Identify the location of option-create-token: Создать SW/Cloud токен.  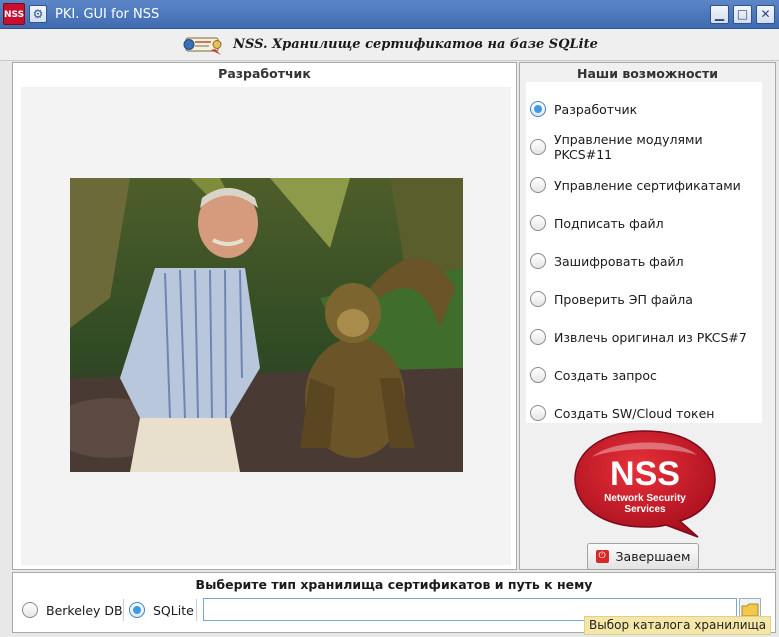
(622, 413).